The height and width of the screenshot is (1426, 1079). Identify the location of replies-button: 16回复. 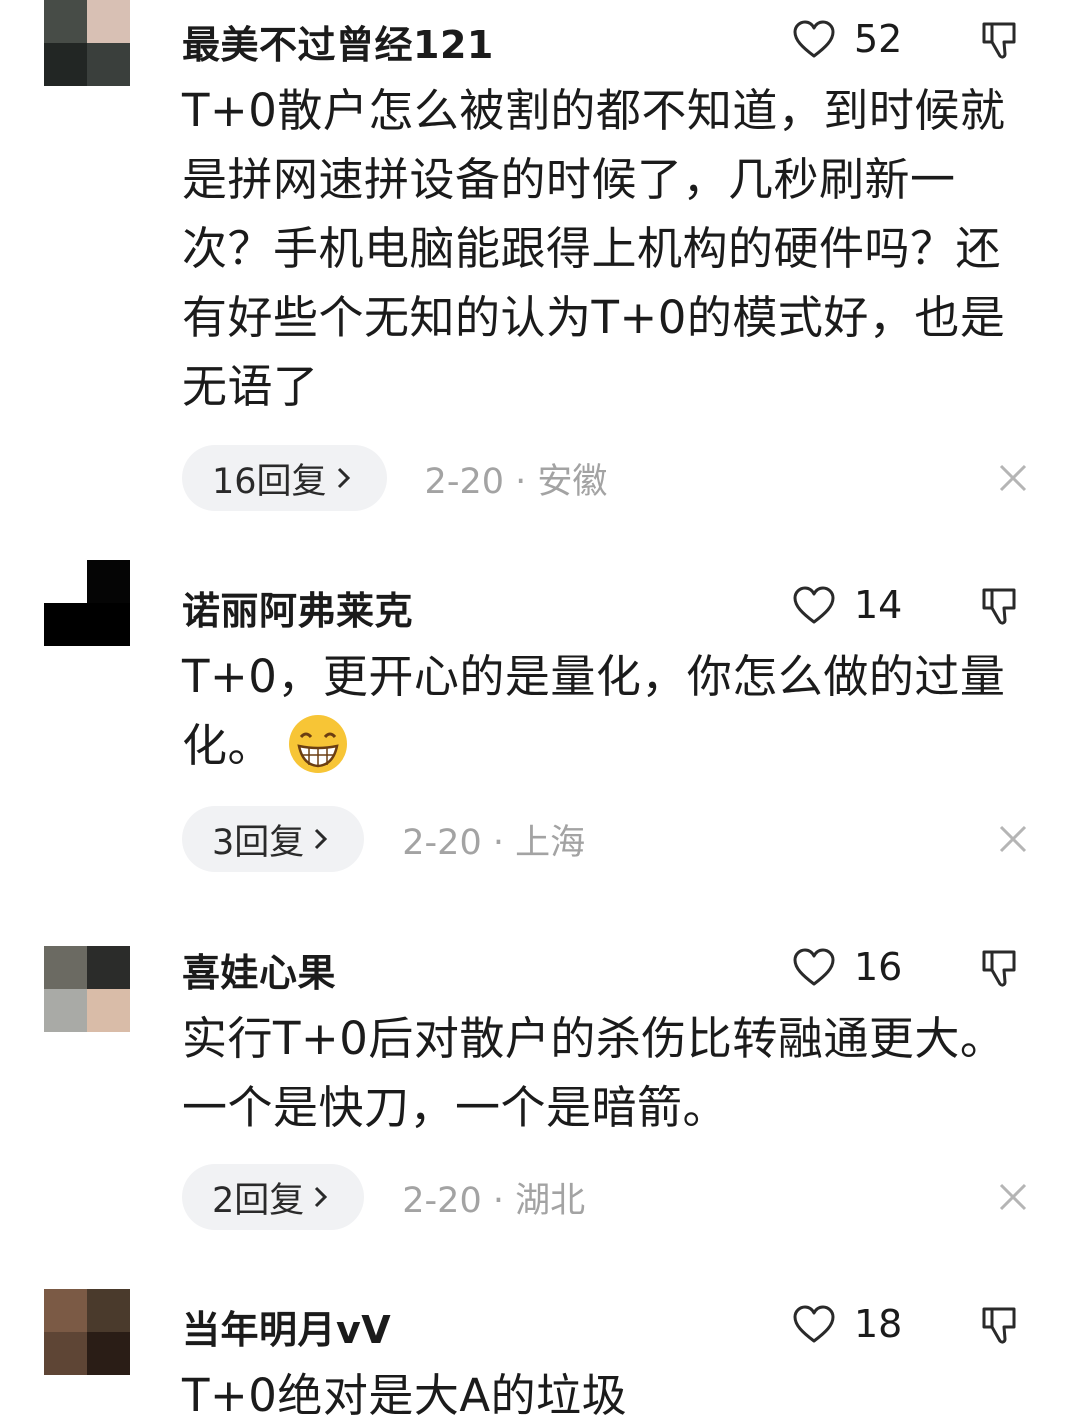
(284, 478).